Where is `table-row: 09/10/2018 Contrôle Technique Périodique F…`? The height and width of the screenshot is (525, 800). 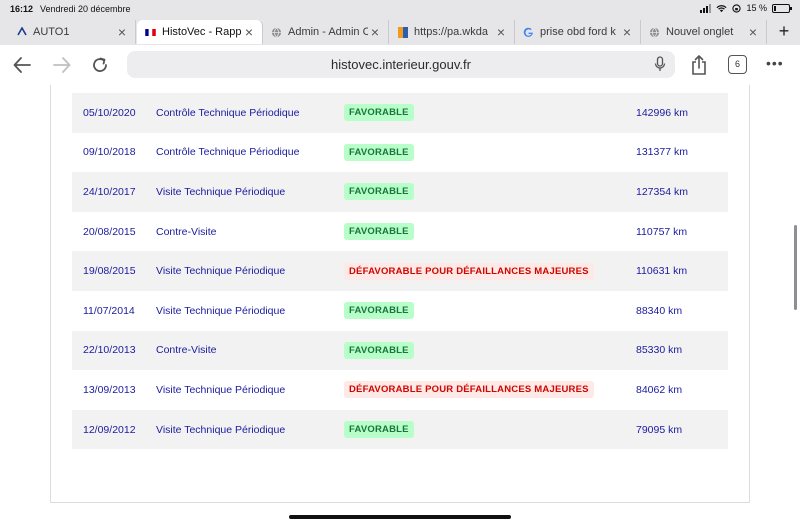
table-row: 09/10/2018 Contrôle Technique Périodique F… is located at coordinates (400, 153).